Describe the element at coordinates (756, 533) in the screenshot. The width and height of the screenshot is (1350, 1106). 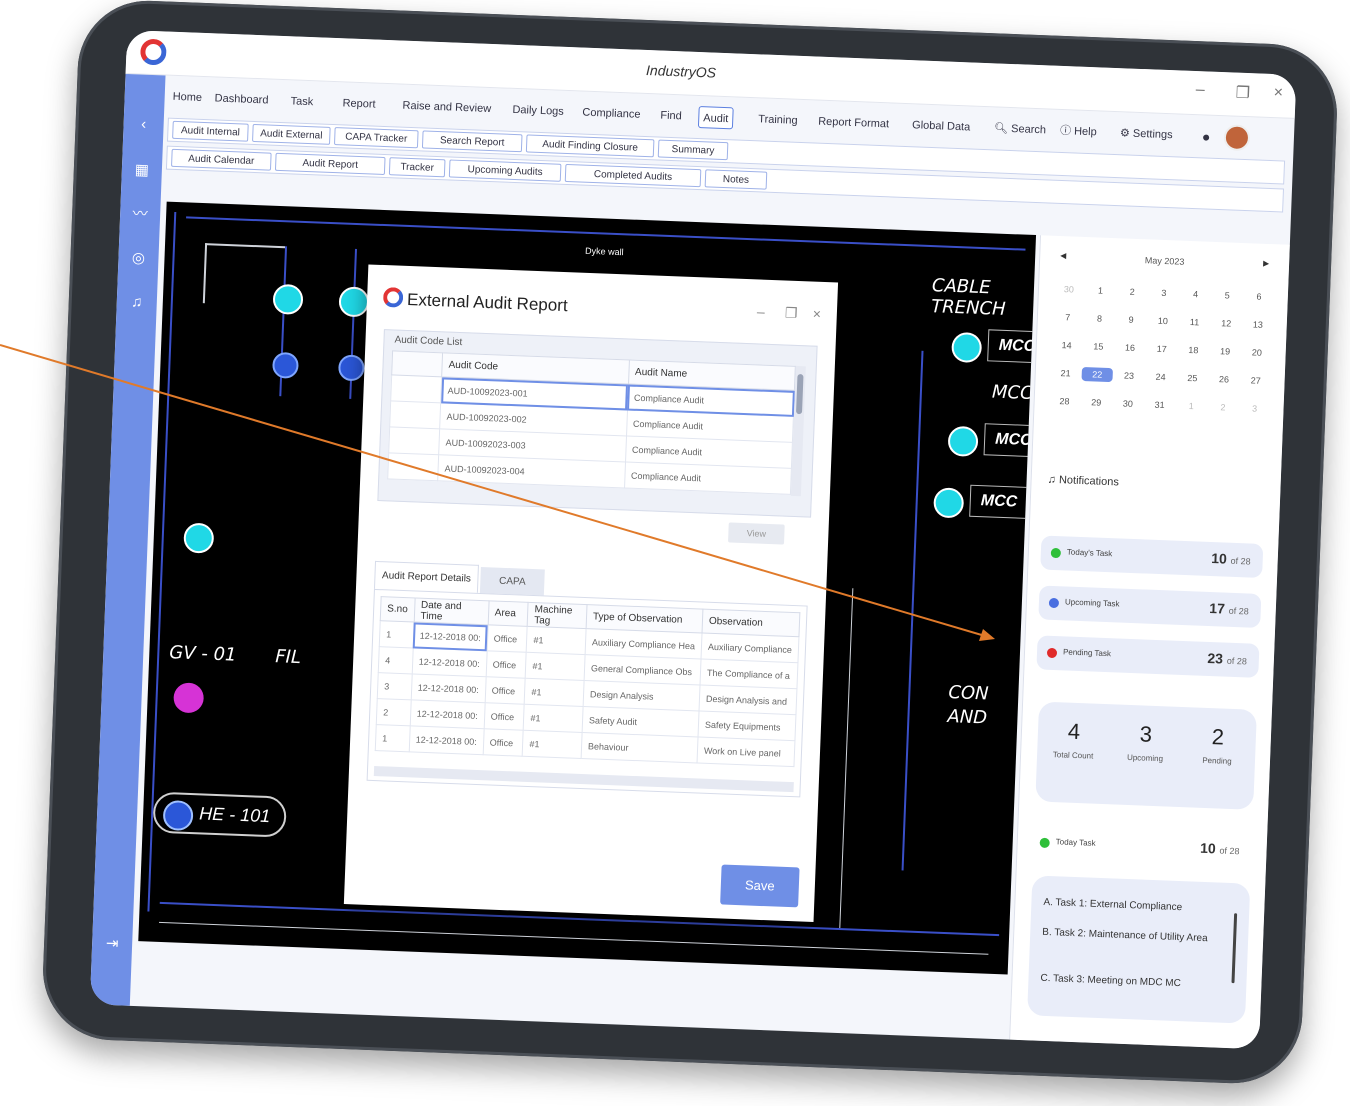
I see `view-button: View` at that location.